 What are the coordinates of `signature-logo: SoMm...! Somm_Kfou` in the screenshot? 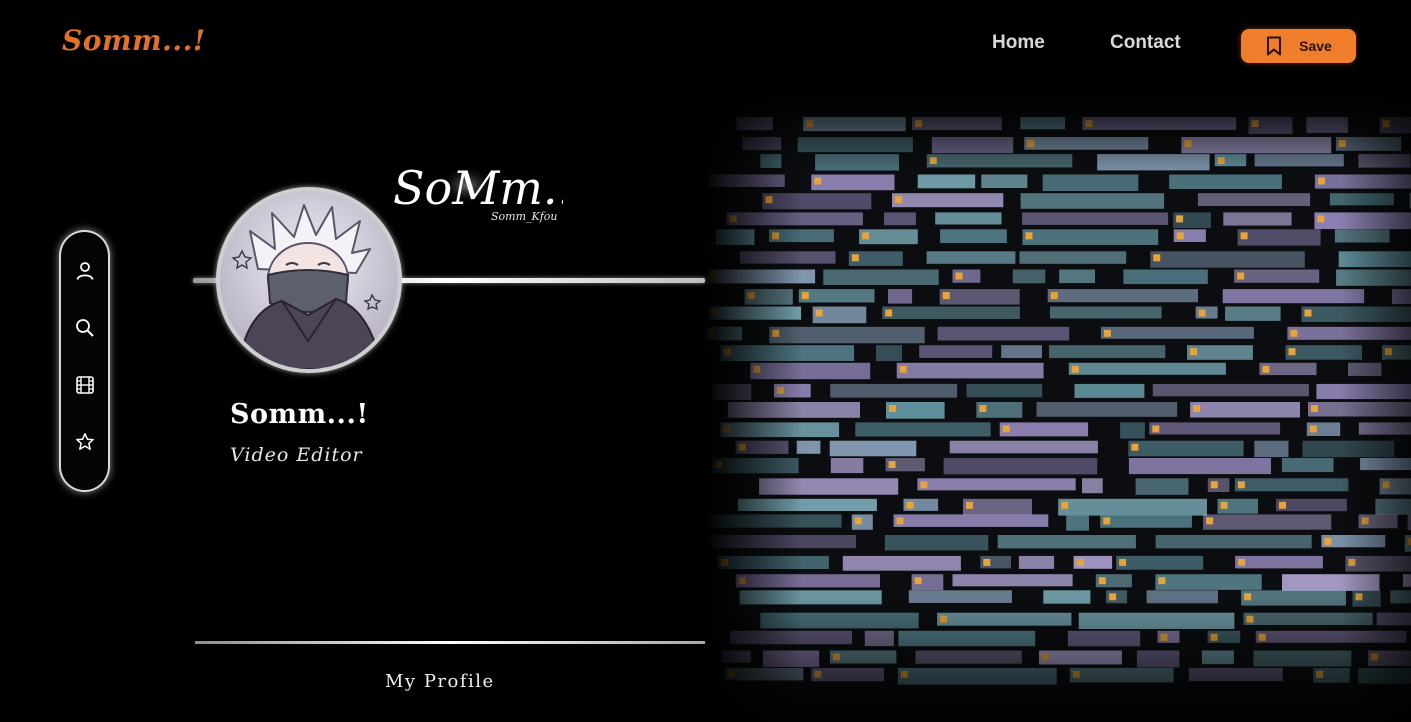 It's located at (499, 192).